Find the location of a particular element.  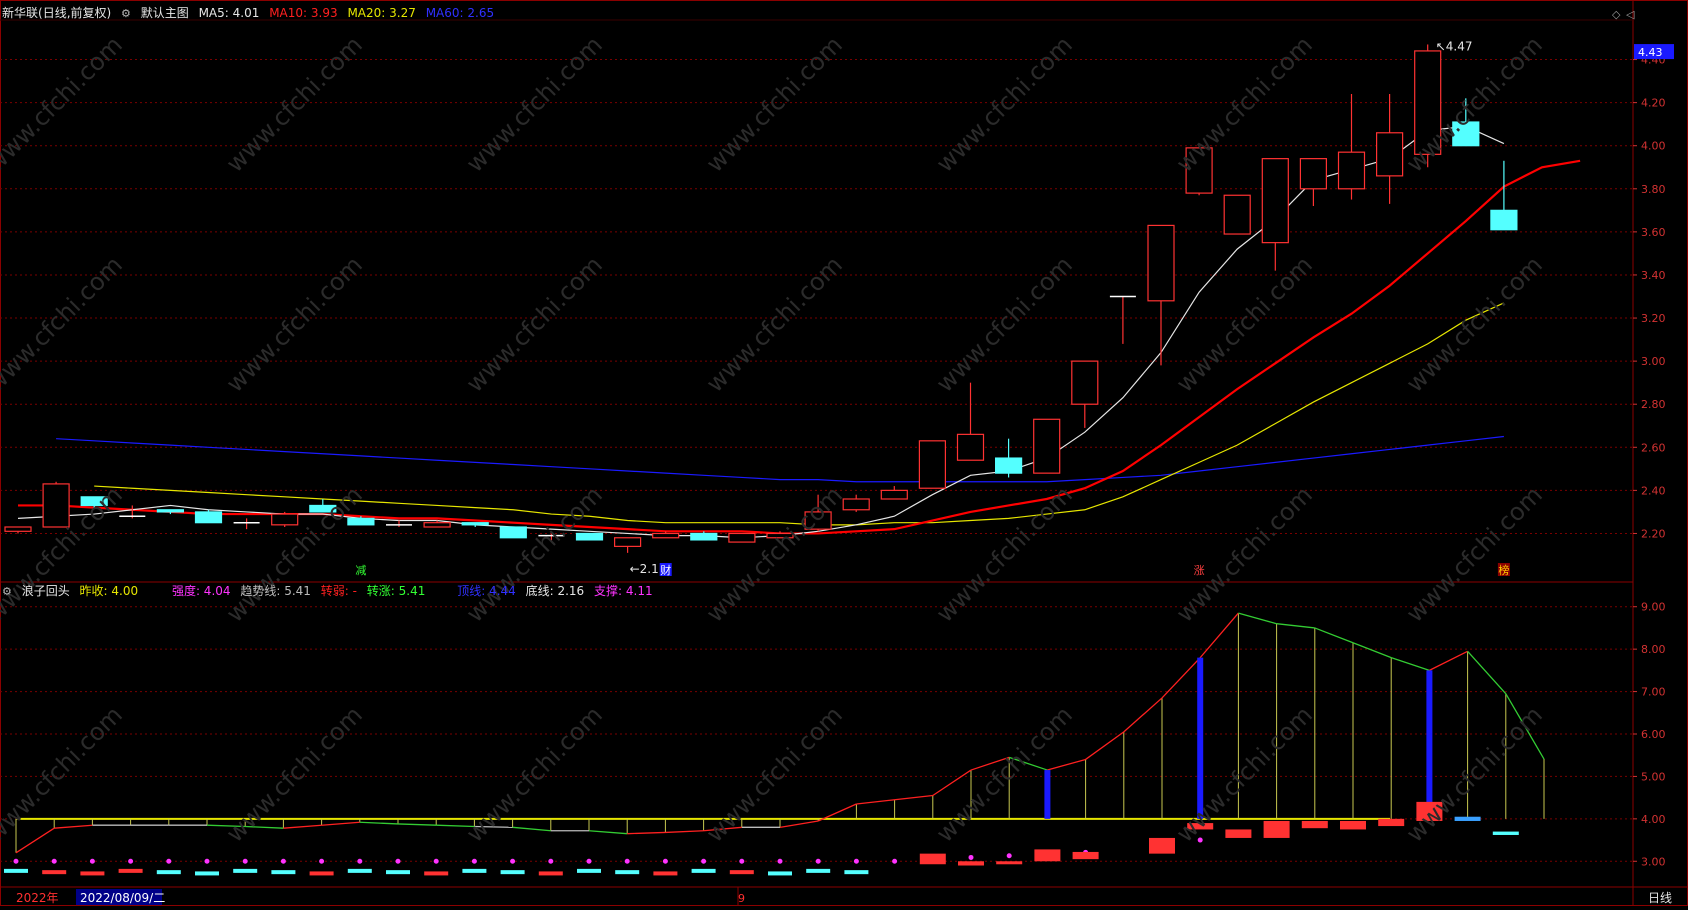

sub-tick-label: 8.00 is located at coordinates (1653, 649).